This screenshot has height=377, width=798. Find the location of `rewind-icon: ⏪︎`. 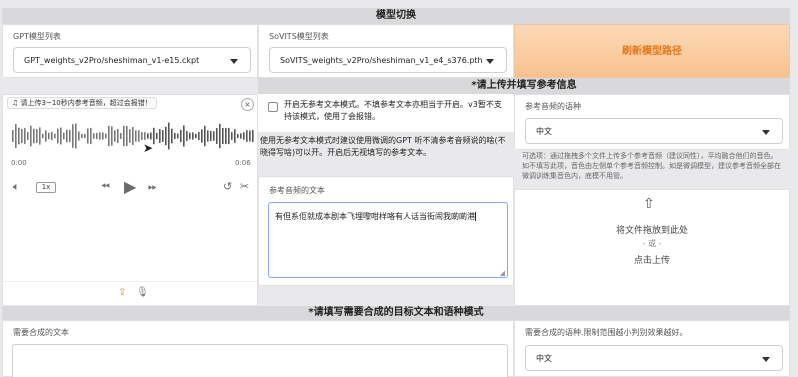

rewind-icon: ⏪︎ is located at coordinates (105, 186).